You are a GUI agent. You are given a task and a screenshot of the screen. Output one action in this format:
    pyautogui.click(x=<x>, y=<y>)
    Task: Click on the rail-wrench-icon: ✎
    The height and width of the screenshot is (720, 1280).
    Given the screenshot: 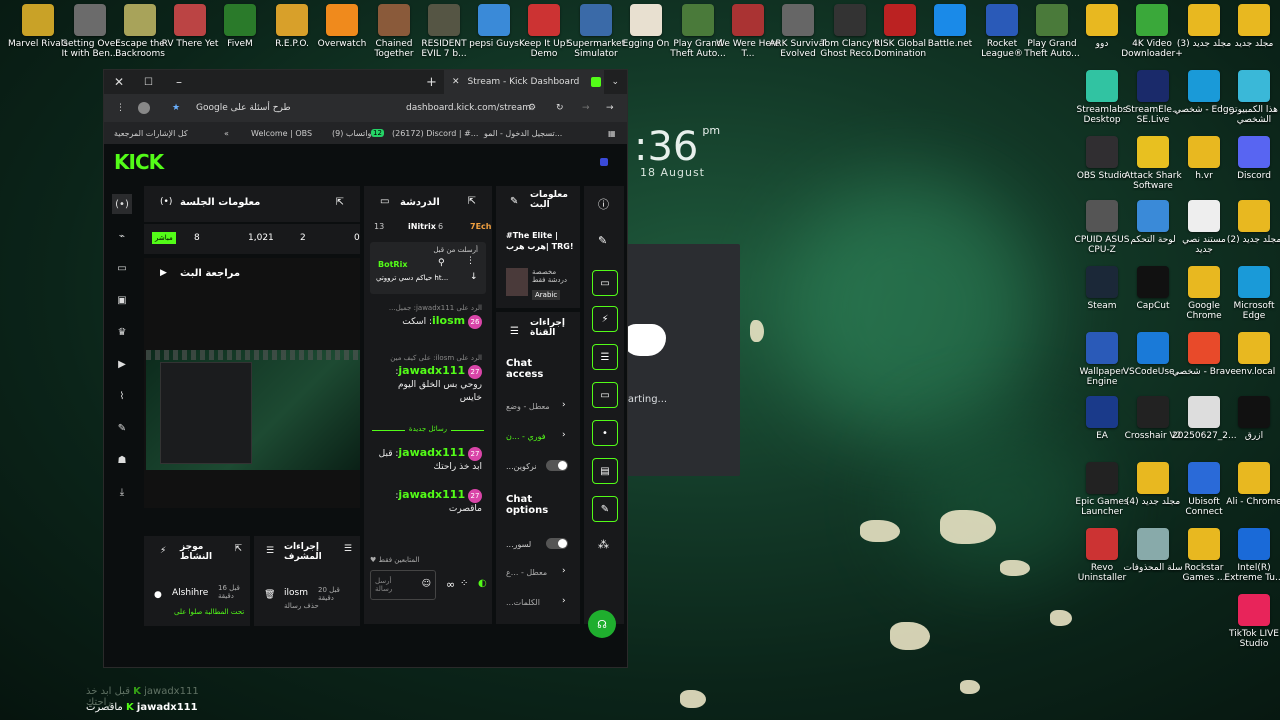 What is the action you would take?
    pyautogui.click(x=605, y=509)
    